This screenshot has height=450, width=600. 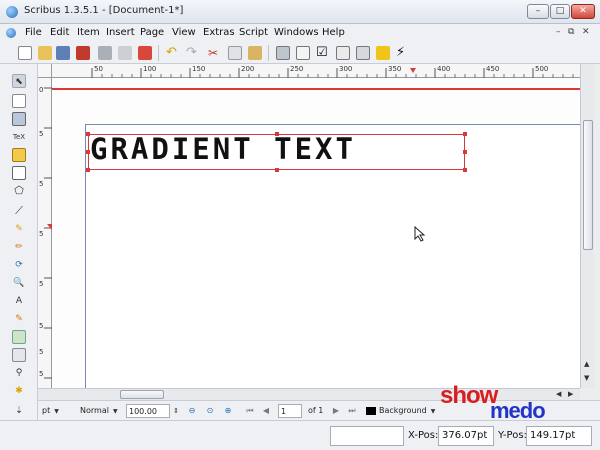 What do you see at coordinates (363, 53) in the screenshot?
I see `push-button-icon` at bounding box center [363, 53].